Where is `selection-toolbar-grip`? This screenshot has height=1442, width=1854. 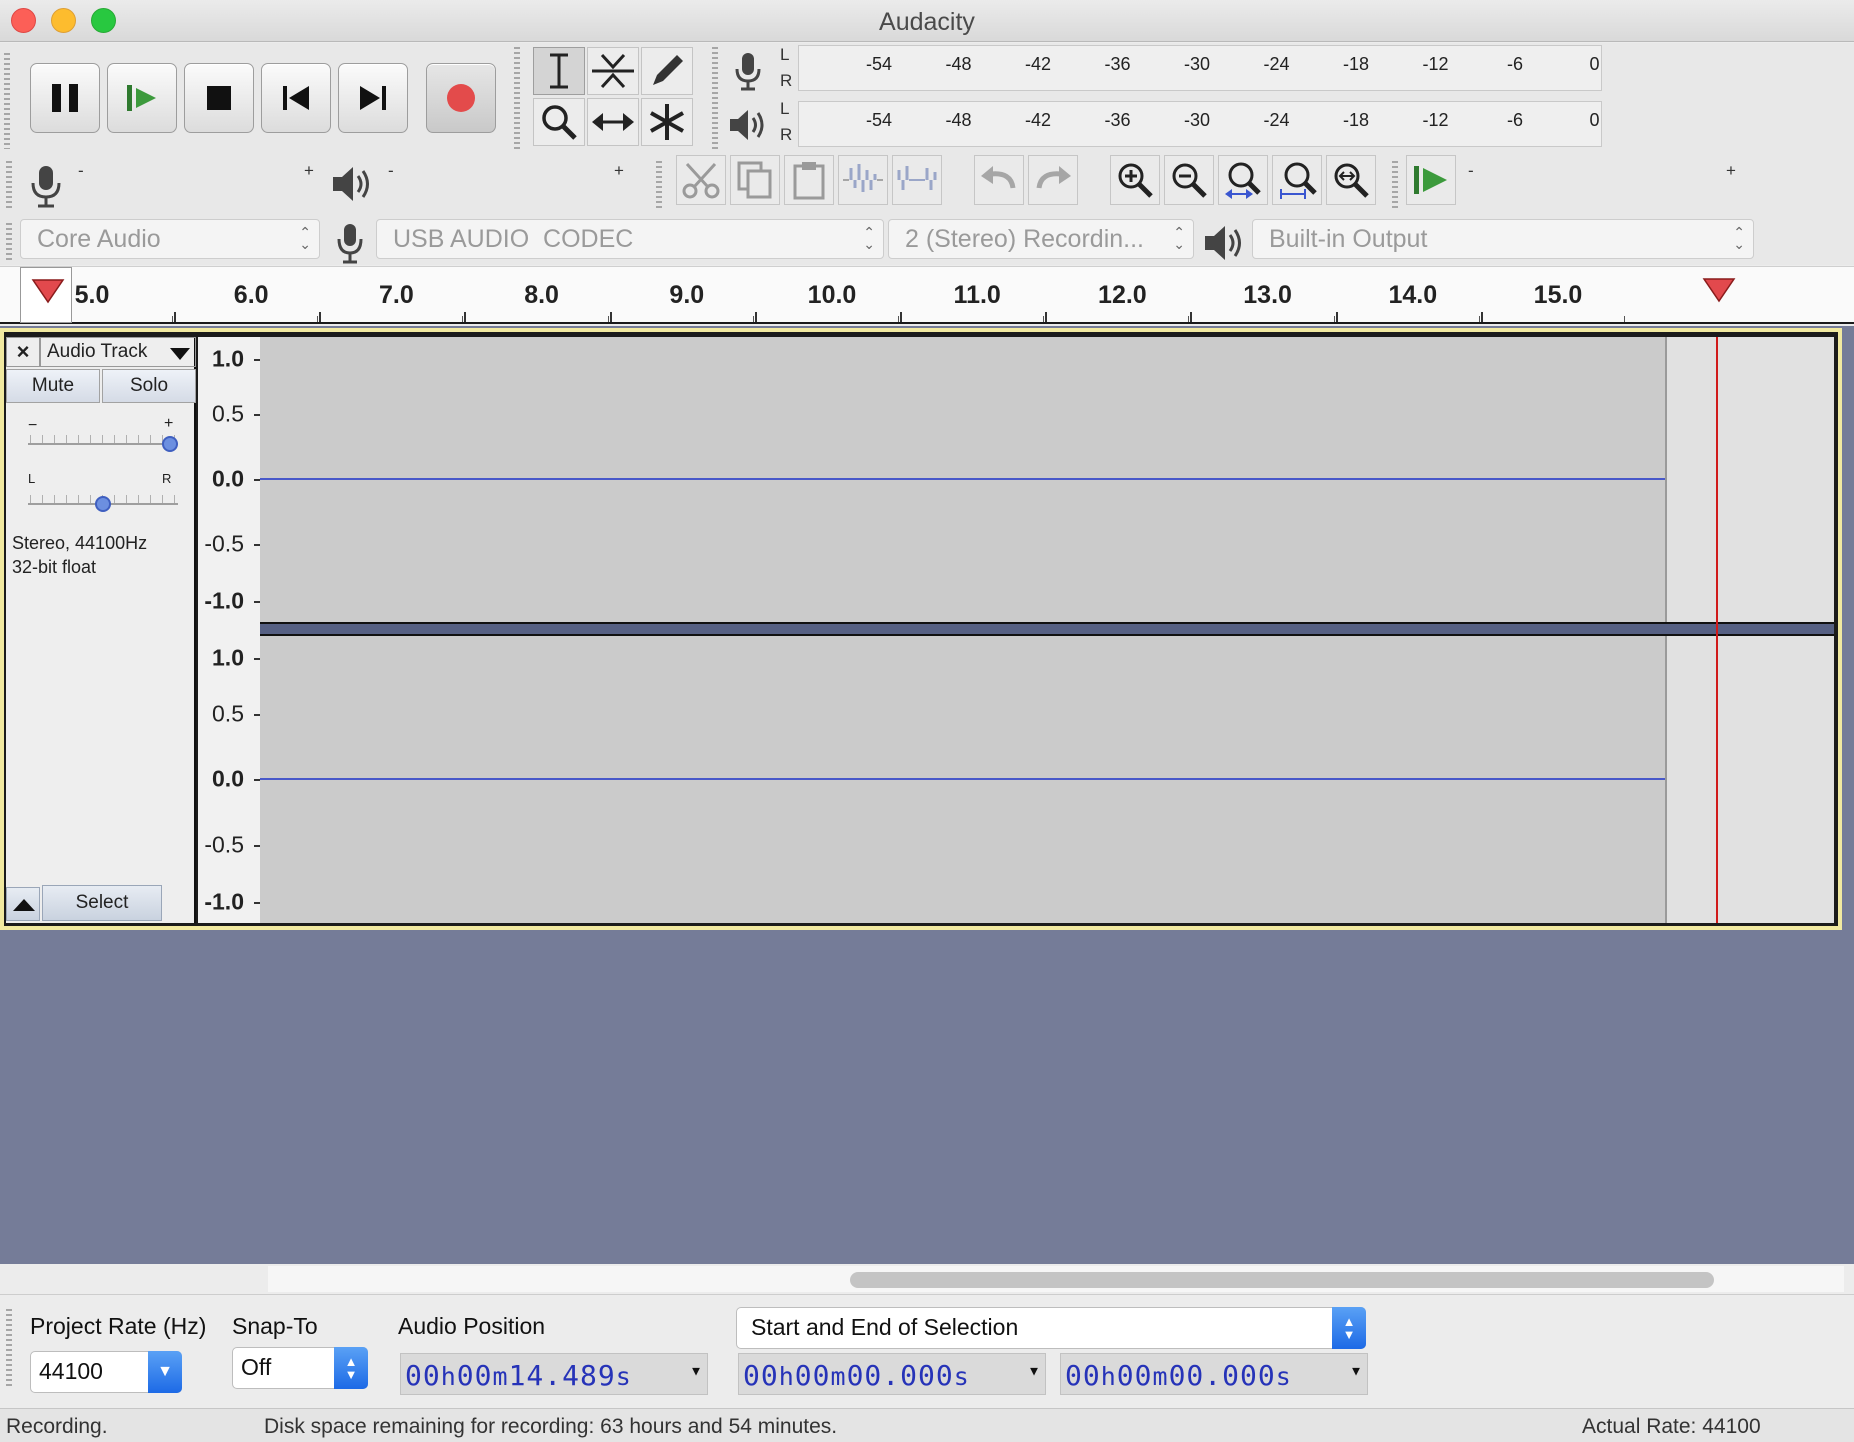 selection-toolbar-grip is located at coordinates (9, 1349).